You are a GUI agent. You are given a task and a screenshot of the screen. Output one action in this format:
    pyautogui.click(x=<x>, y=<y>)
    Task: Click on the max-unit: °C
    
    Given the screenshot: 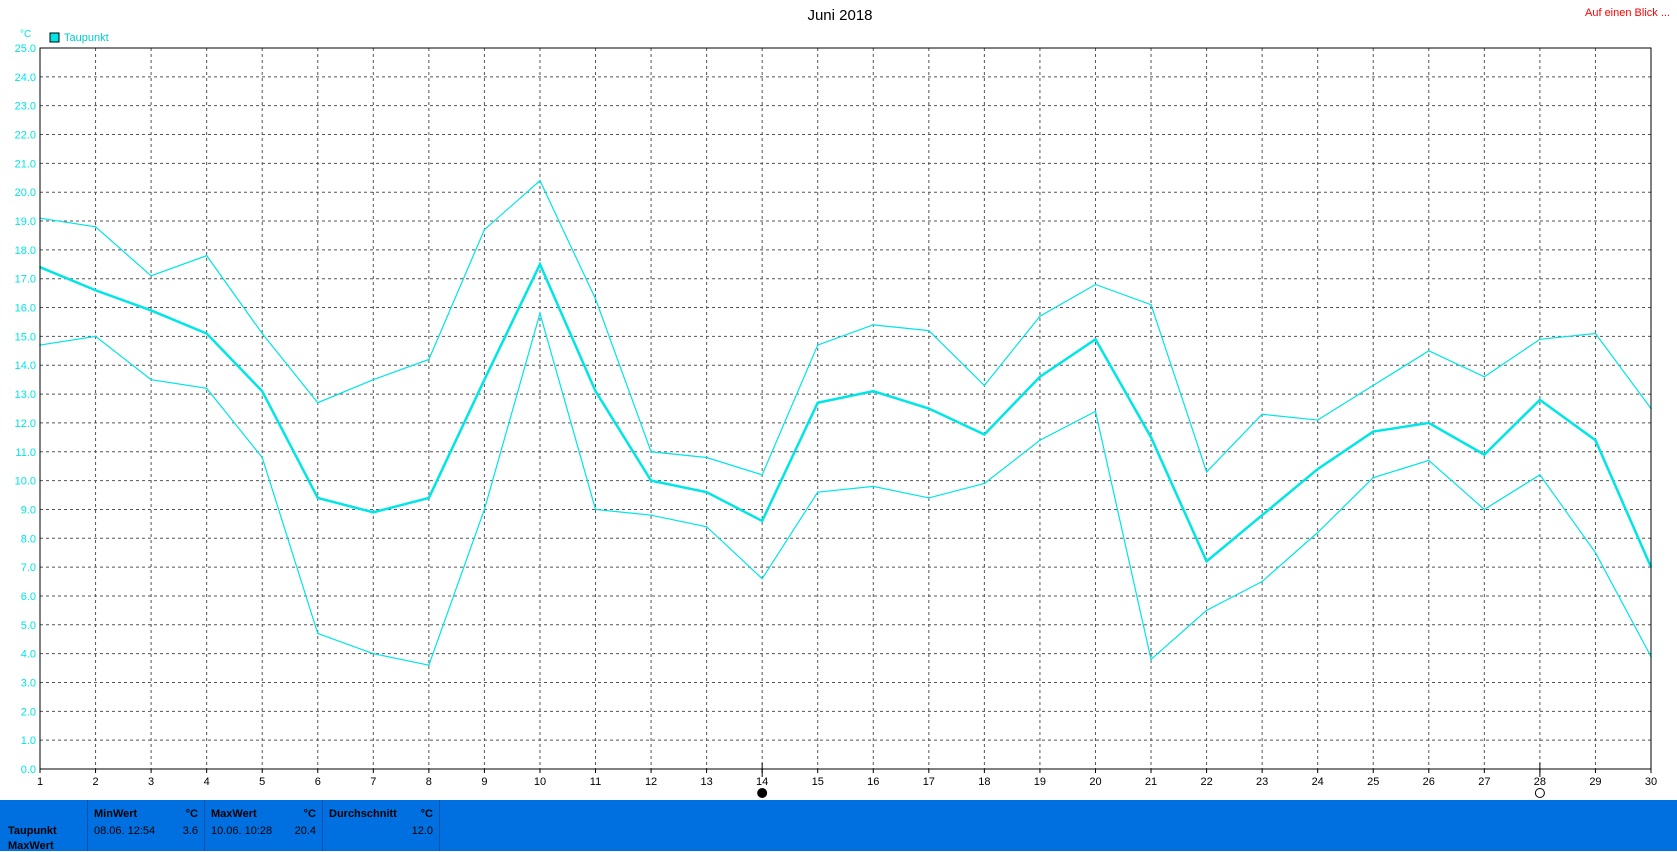 What is the action you would take?
    pyautogui.click(x=309, y=814)
    